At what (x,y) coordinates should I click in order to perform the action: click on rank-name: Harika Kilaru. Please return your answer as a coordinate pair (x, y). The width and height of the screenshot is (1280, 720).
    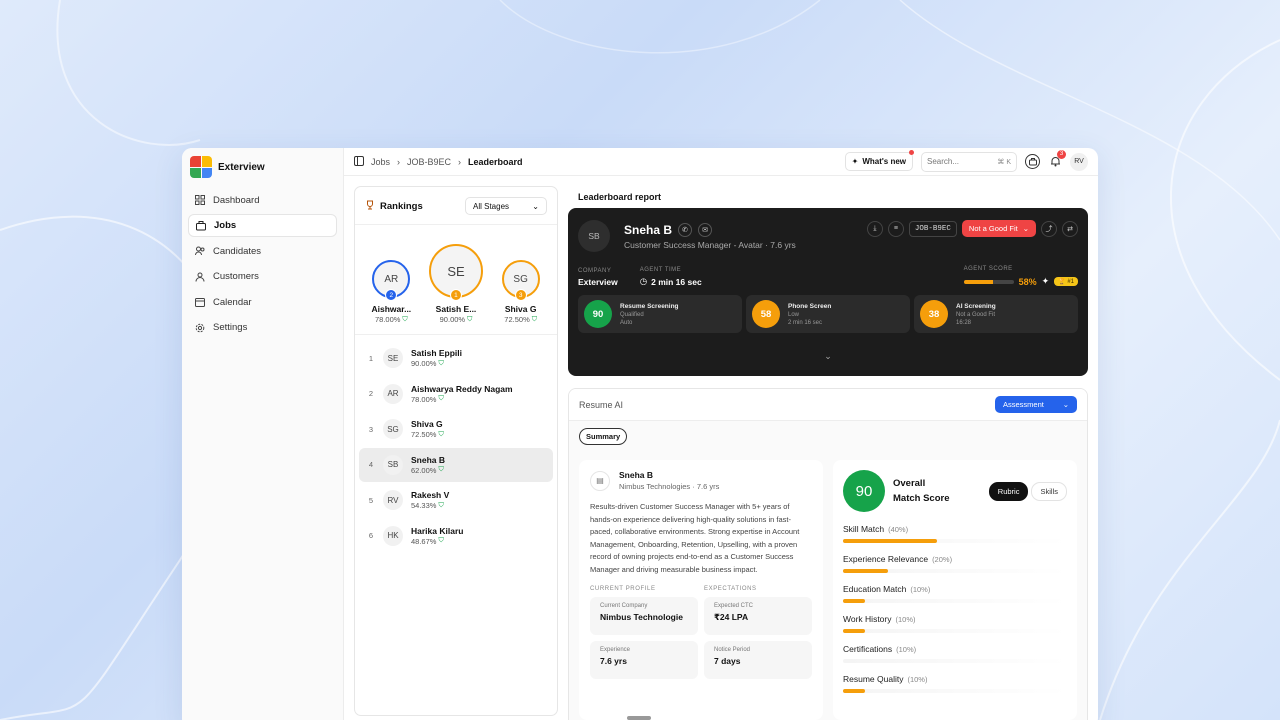
    Looking at the image, I should click on (437, 530).